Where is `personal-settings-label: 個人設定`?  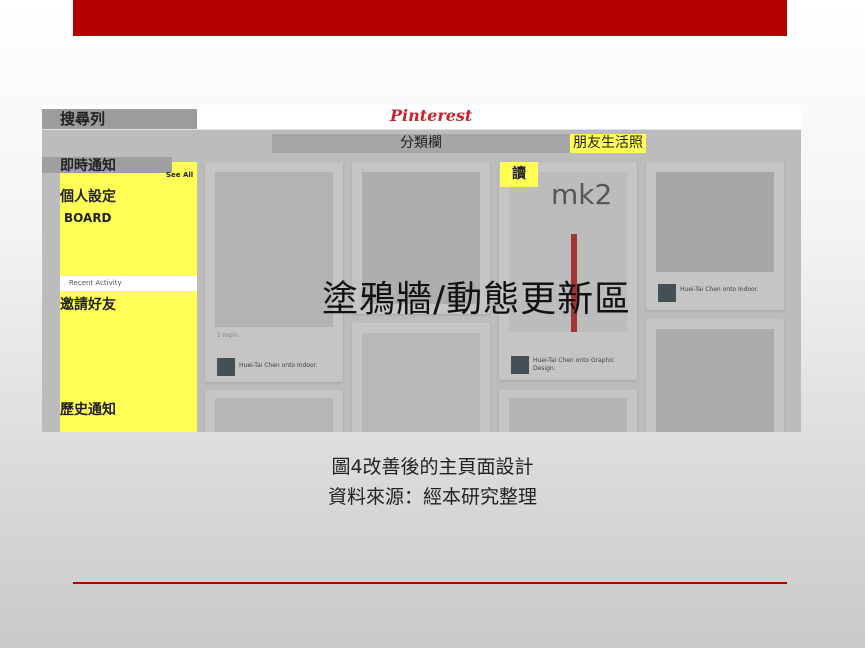 personal-settings-label: 個人設定 is located at coordinates (88, 196).